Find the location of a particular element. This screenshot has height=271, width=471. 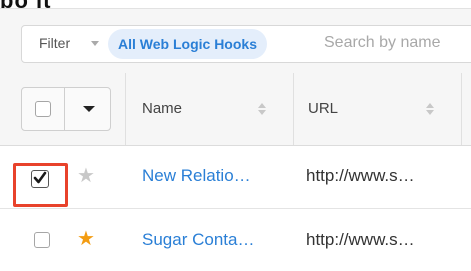

mass-action-control is located at coordinates (66, 109).